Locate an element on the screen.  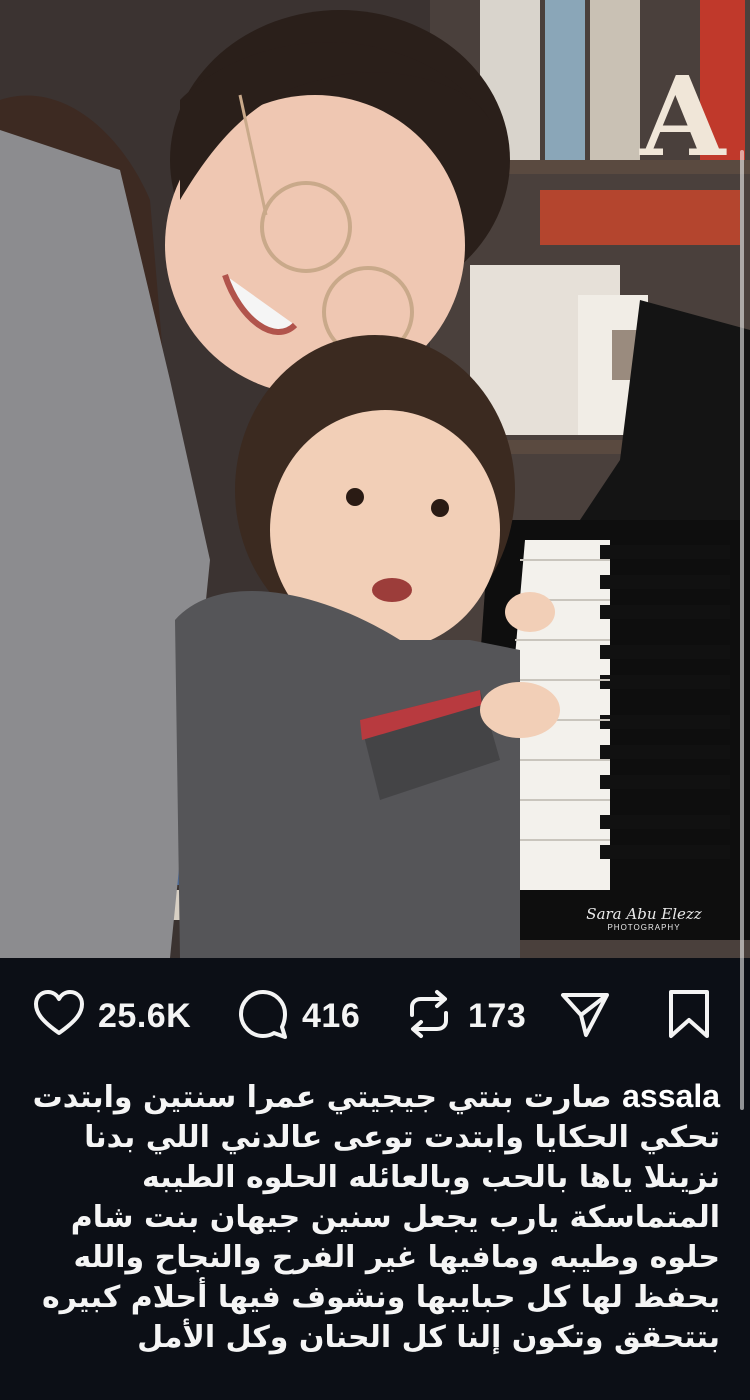
bookmark-button is located at coordinates (689, 1016).